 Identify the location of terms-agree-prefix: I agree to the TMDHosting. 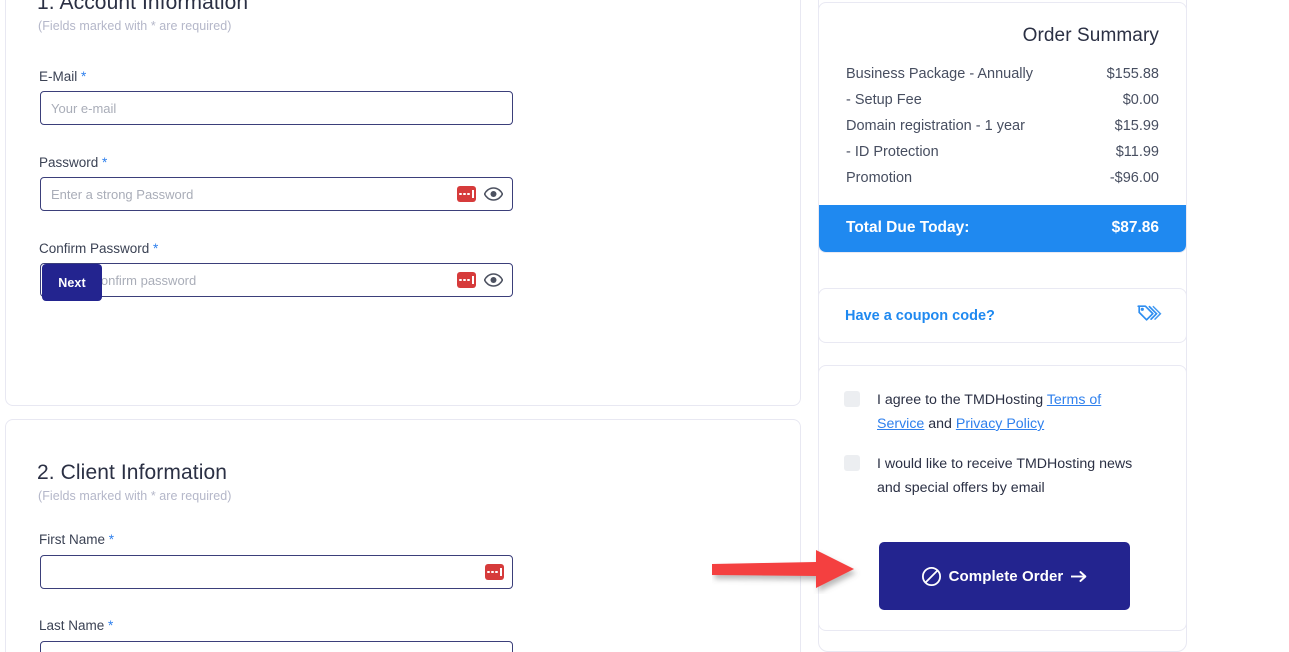
(962, 400).